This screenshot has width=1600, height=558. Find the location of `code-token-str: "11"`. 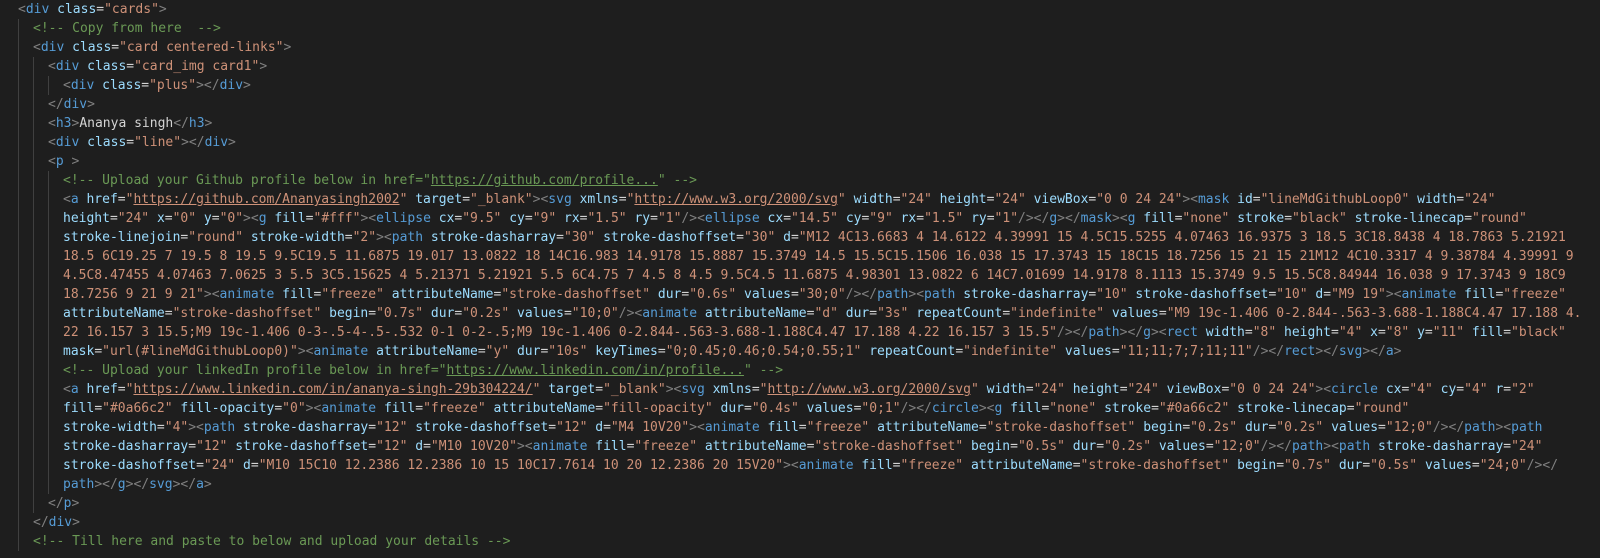

code-token-str: "11" is located at coordinates (1448, 332).